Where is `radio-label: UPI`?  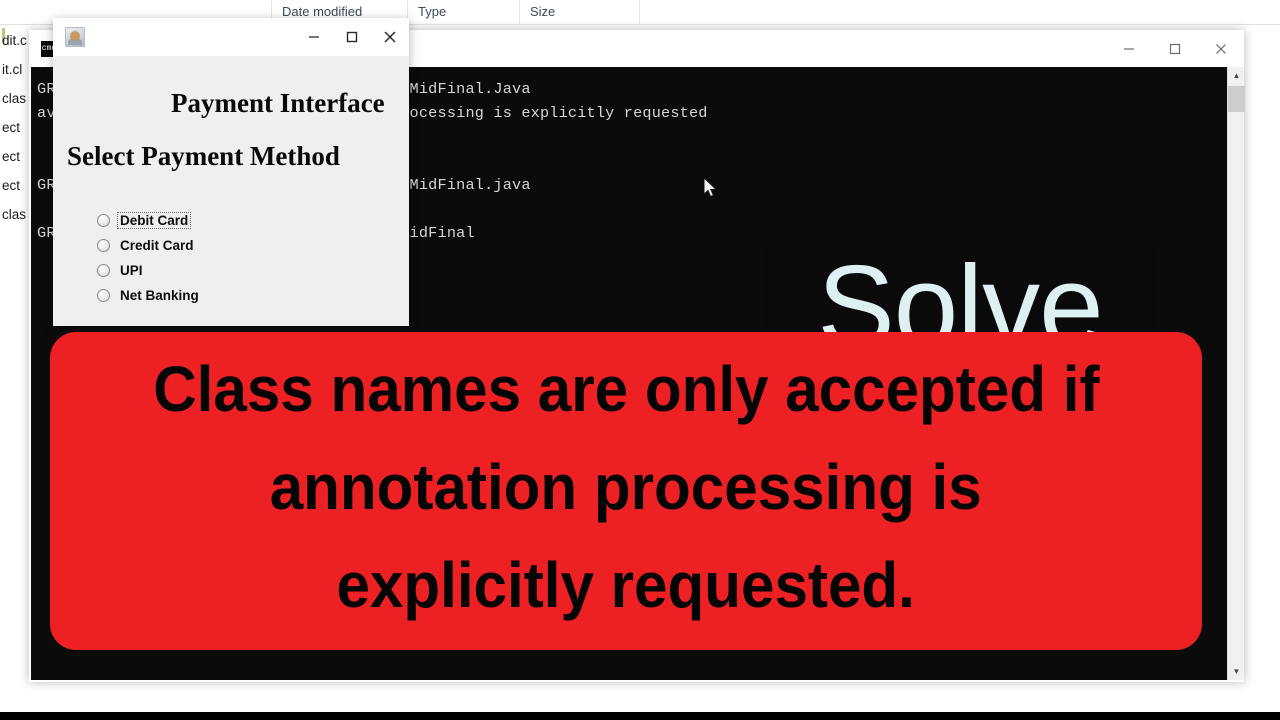 radio-label: UPI is located at coordinates (131, 270).